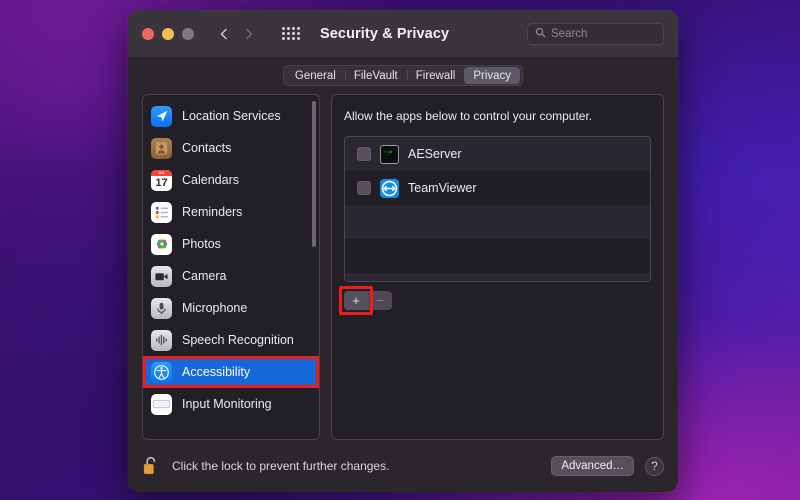 The height and width of the screenshot is (500, 800). I want to click on input-monitoring-icon, so click(161, 404).